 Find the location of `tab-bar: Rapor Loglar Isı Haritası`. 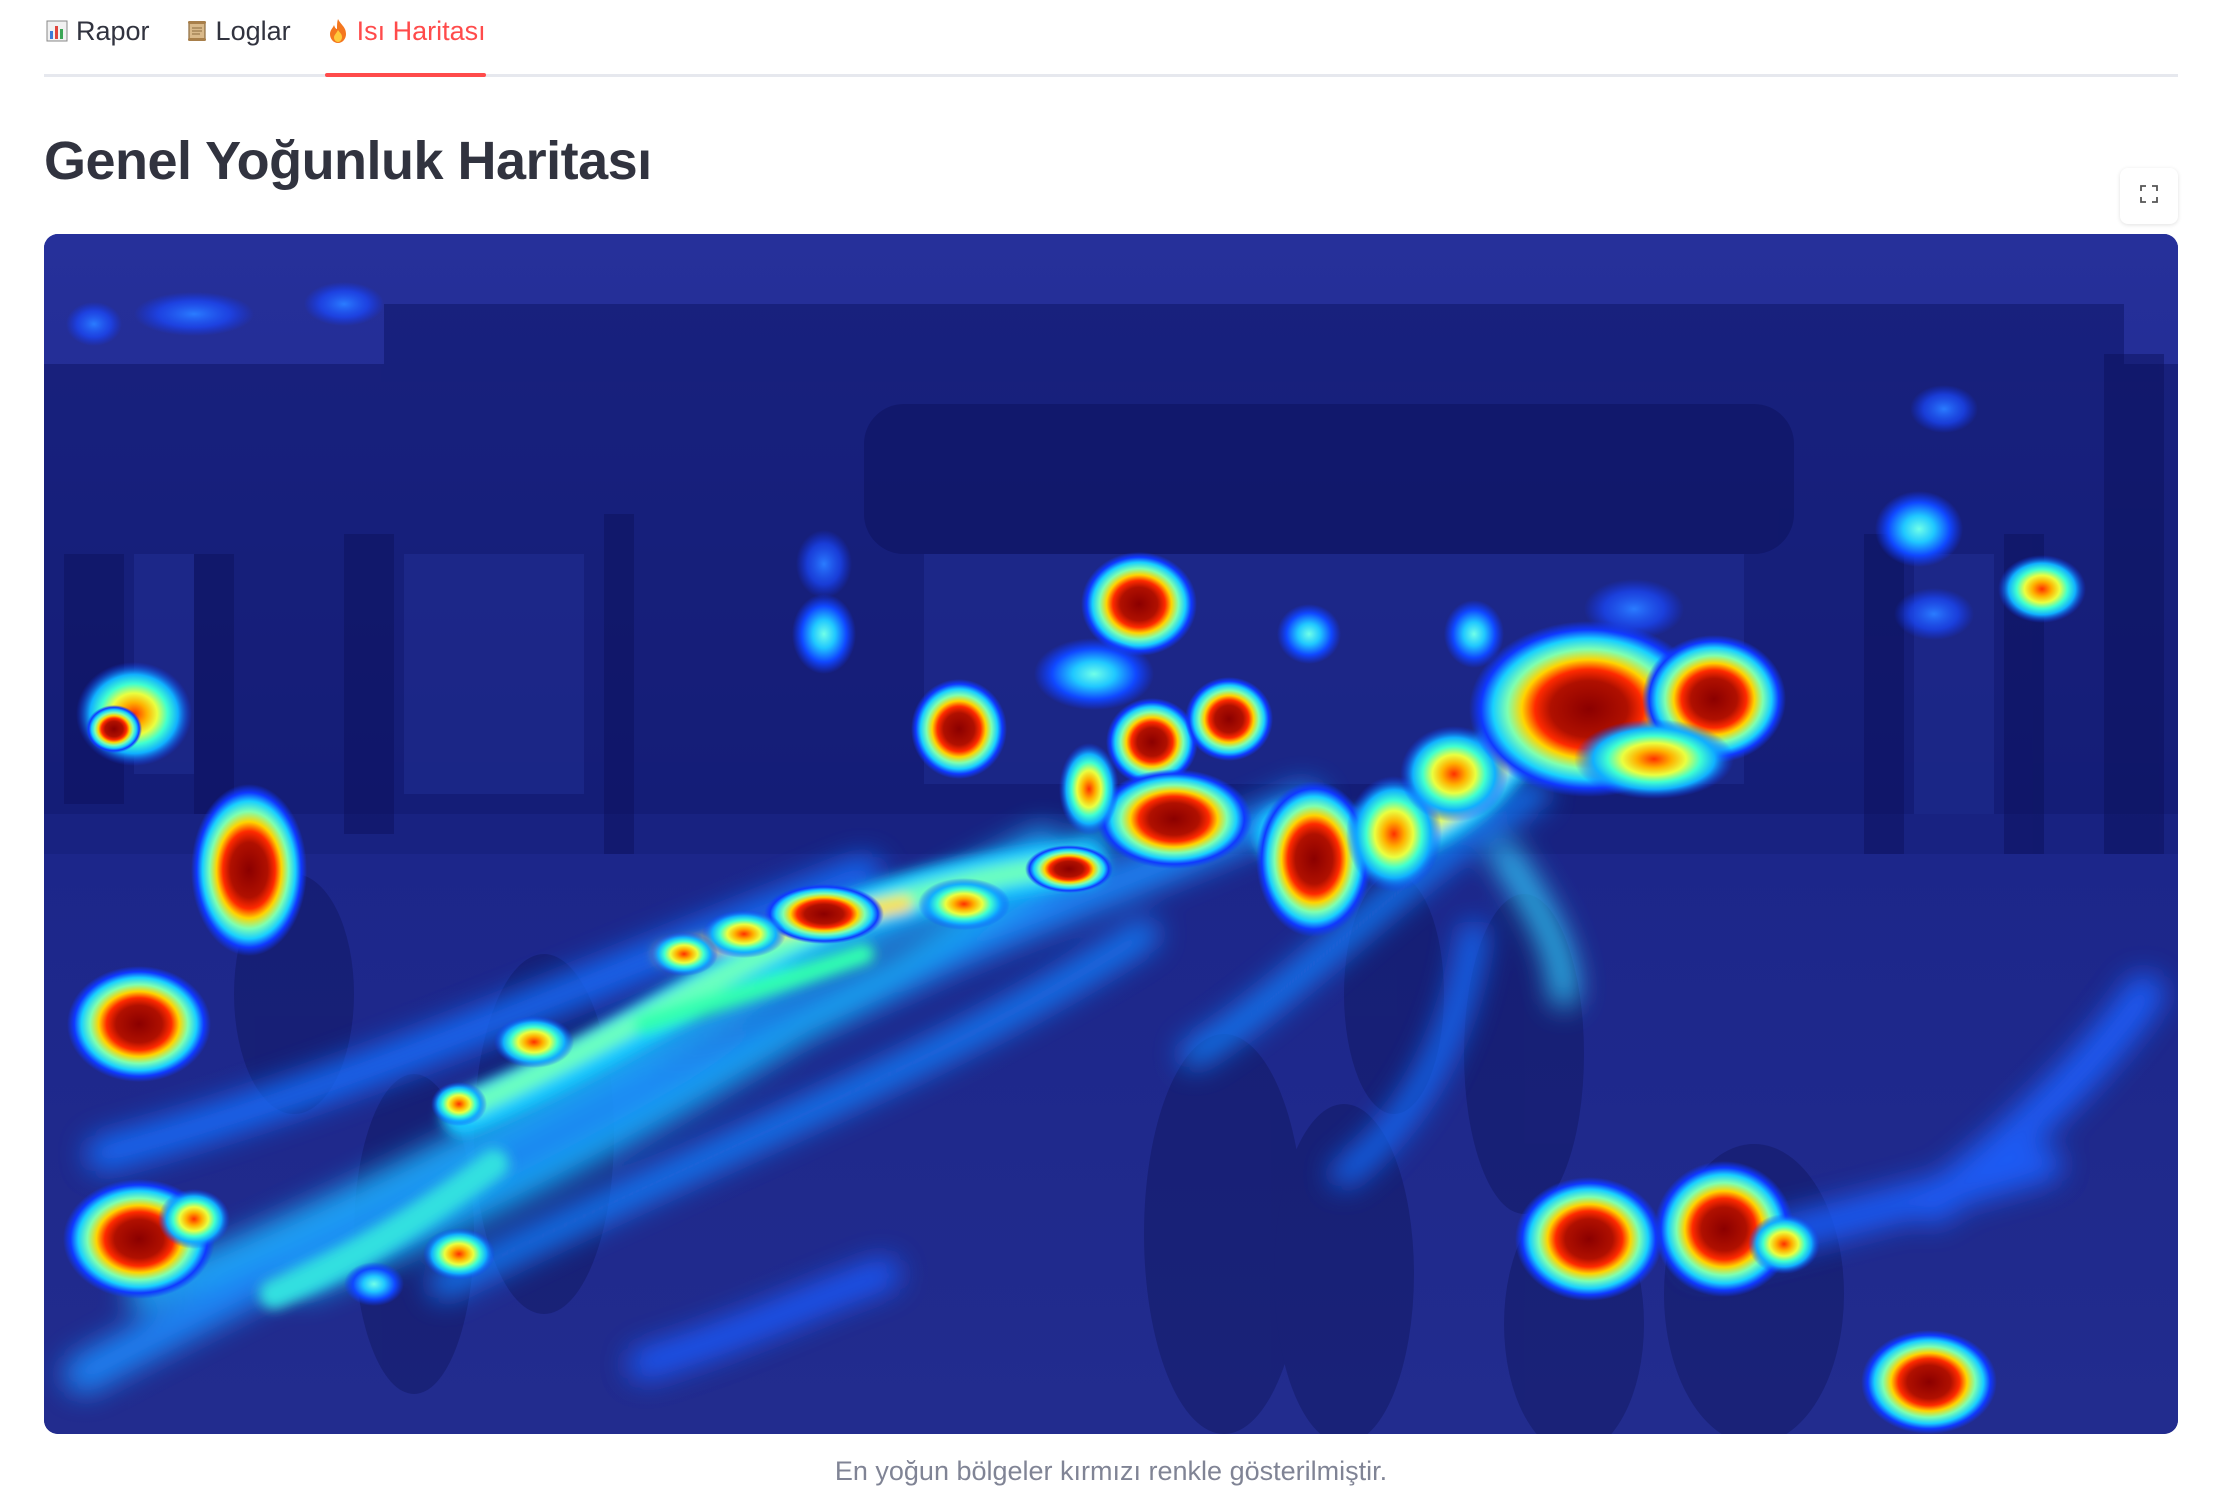

tab-bar: Rapor Loglar Isı Haritası is located at coordinates (1111, 38).